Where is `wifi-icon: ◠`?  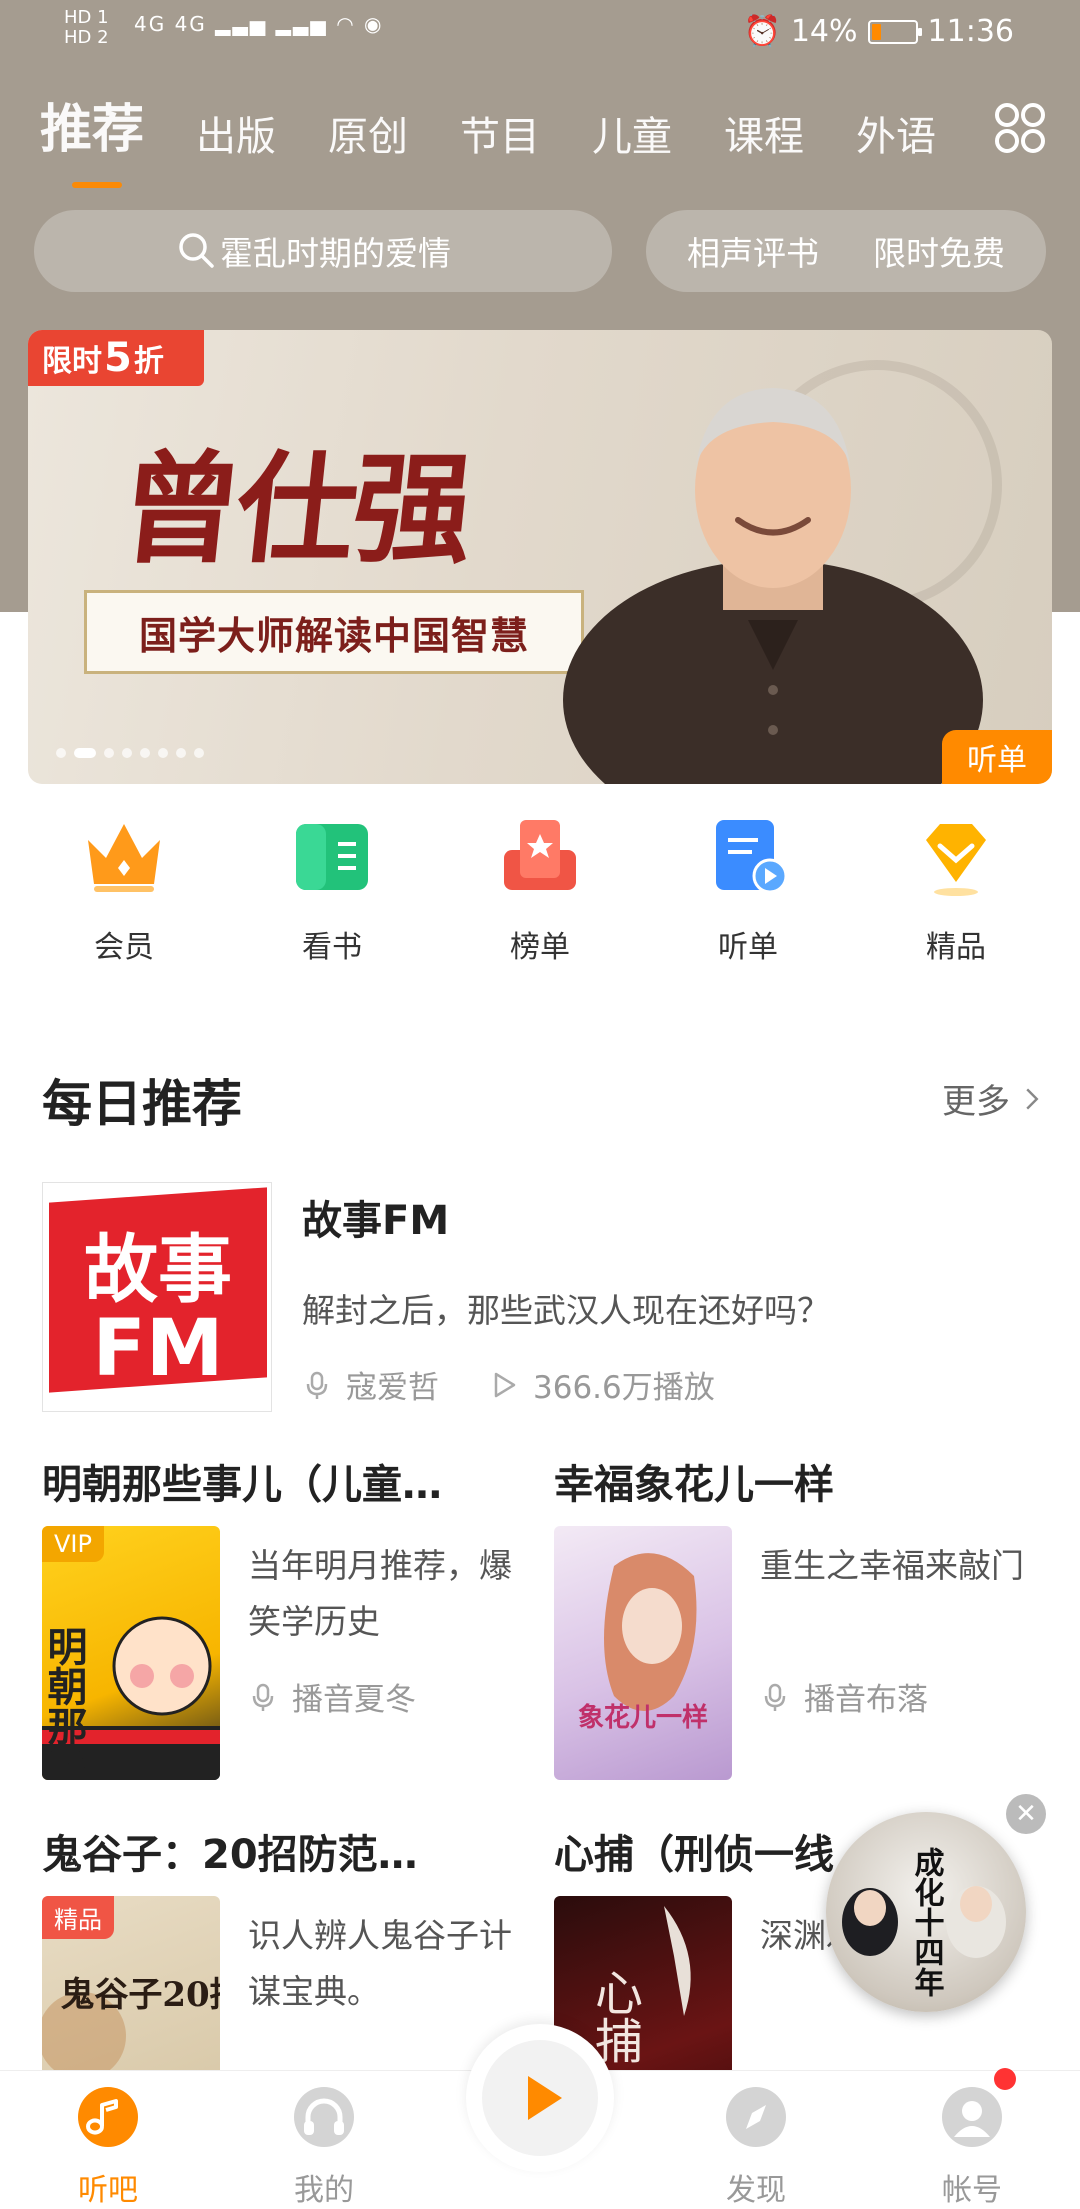 wifi-icon: ◠ is located at coordinates (346, 24).